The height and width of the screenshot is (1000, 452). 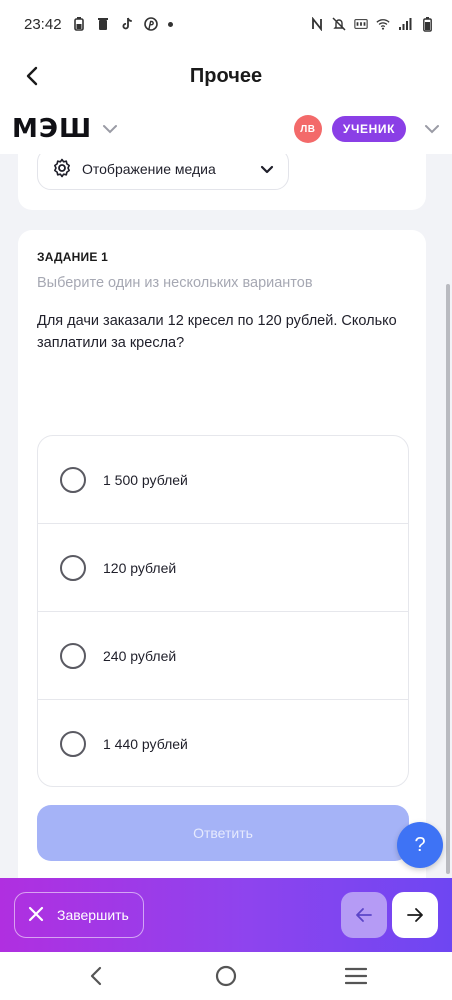 I want to click on scrollbar, so click(x=448, y=579).